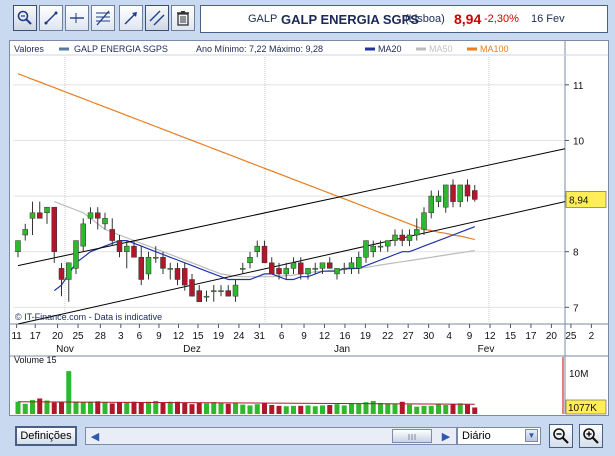 Image resolution: width=615 pixels, height=456 pixels. Describe the element at coordinates (350, 19) in the screenshot. I see `company-name: GALP ENERGIA SGPS` at that location.